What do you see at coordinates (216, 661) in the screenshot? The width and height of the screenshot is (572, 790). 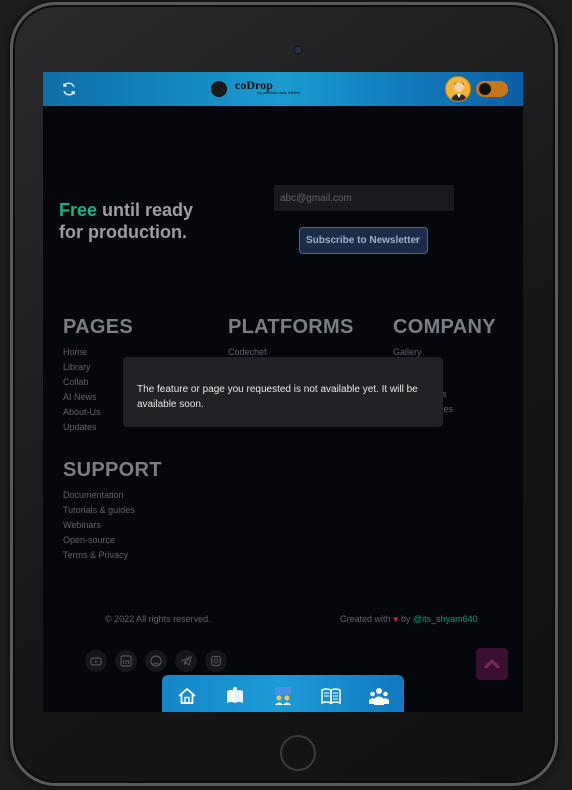 I see `instagram-icon` at bounding box center [216, 661].